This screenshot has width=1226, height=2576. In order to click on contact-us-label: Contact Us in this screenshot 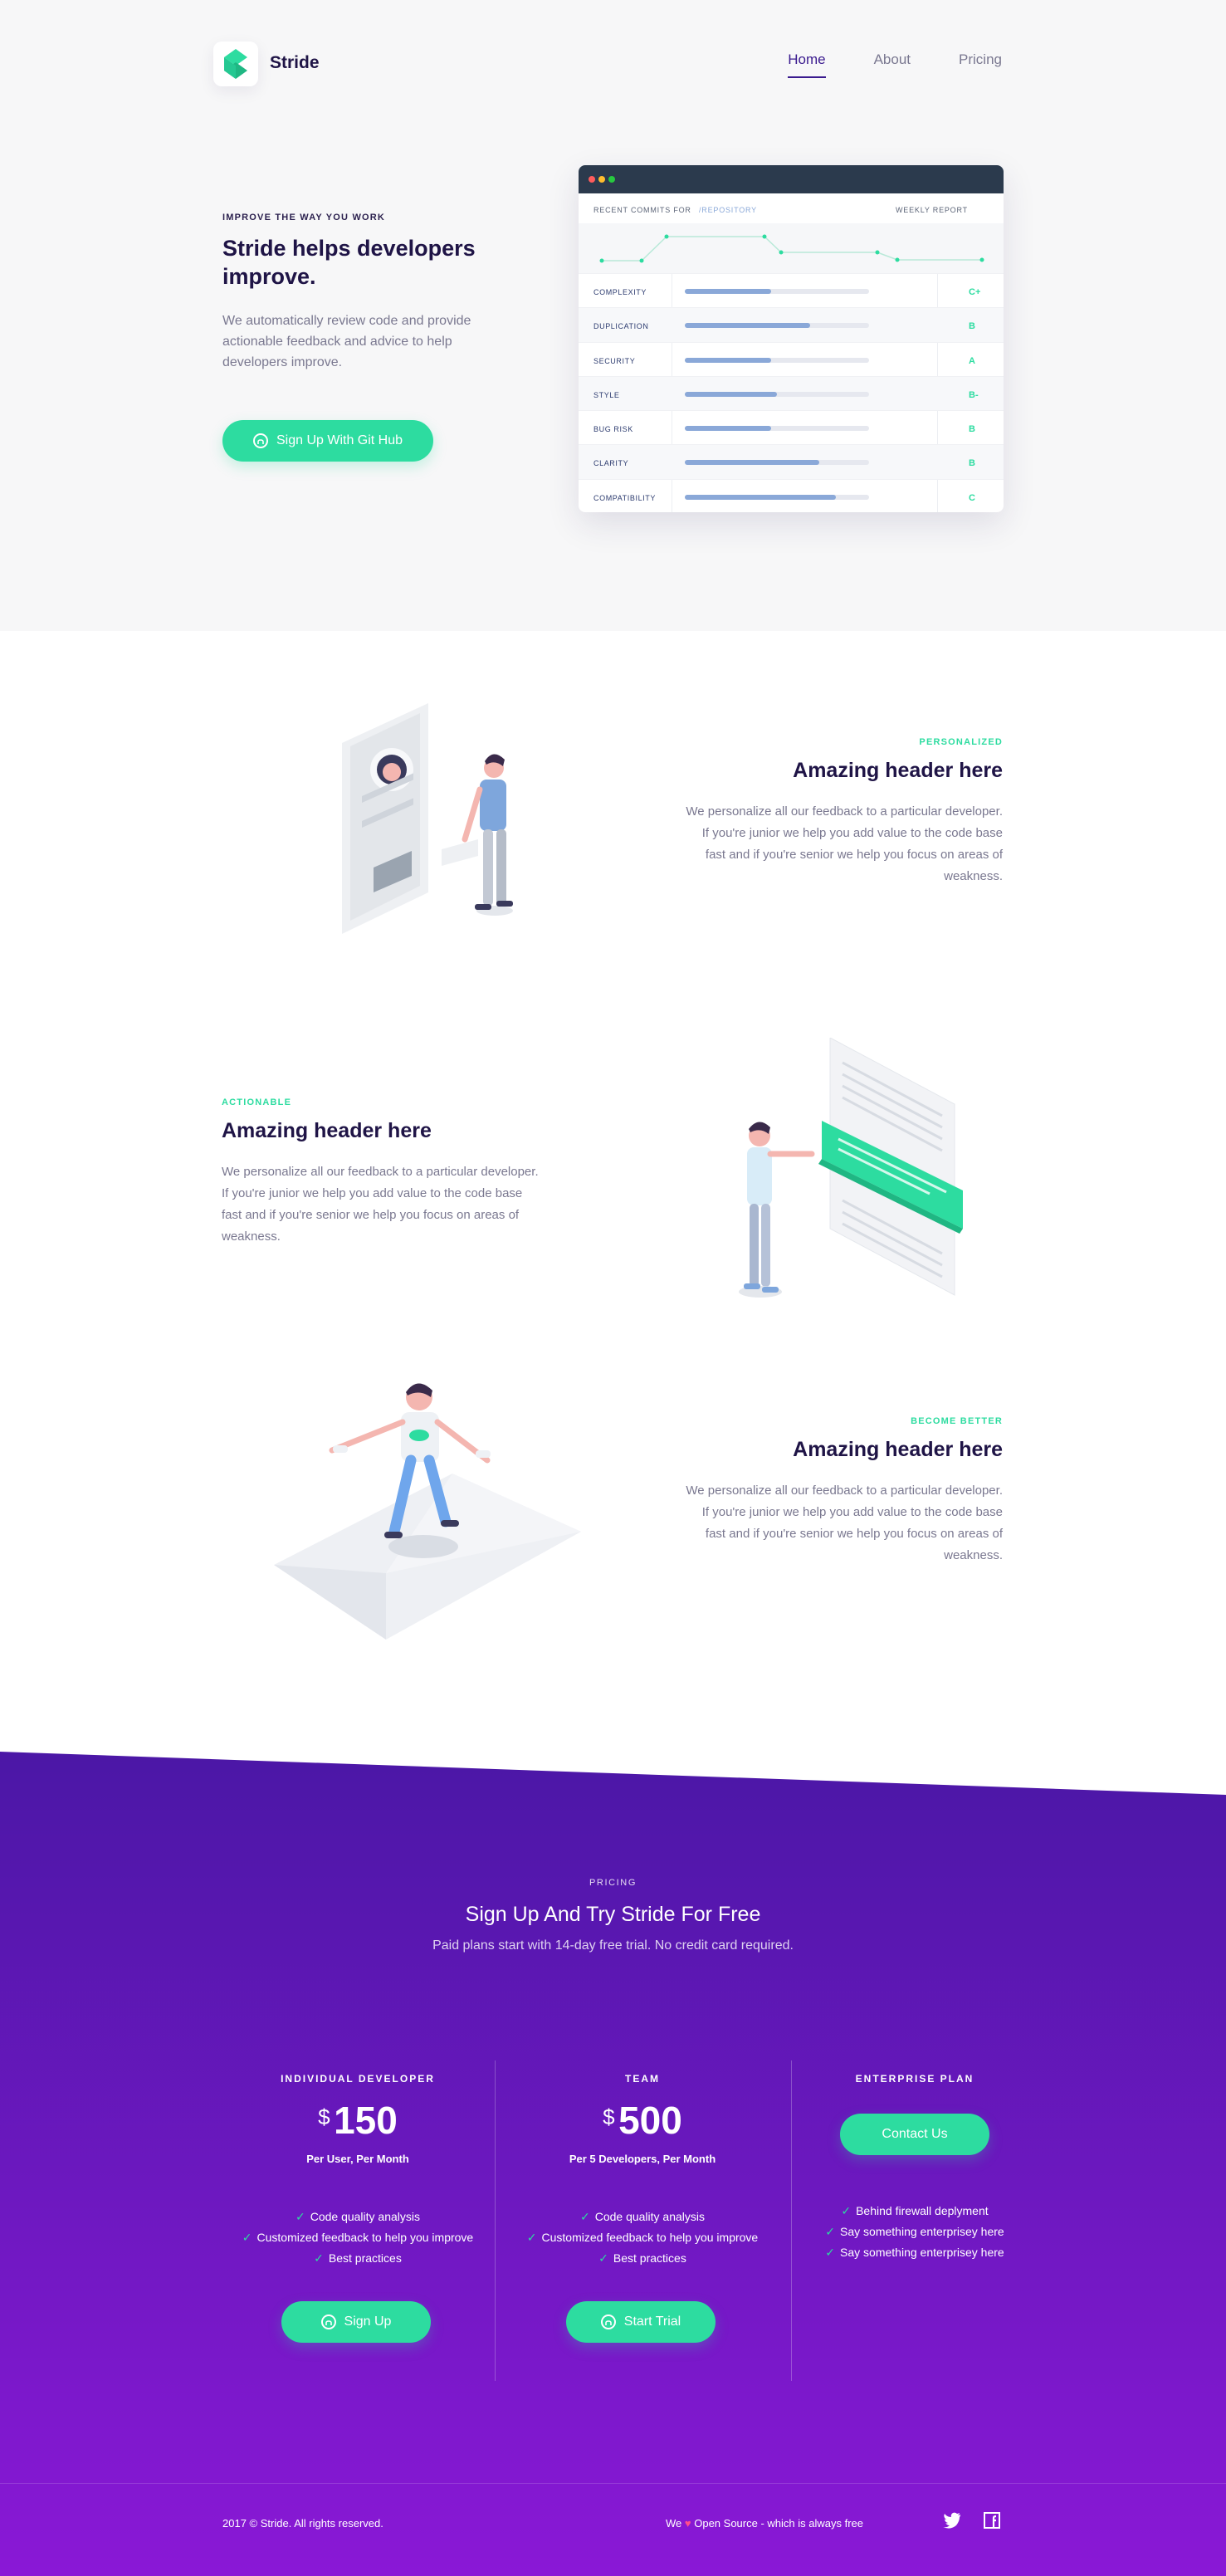, I will do `click(915, 2134)`.